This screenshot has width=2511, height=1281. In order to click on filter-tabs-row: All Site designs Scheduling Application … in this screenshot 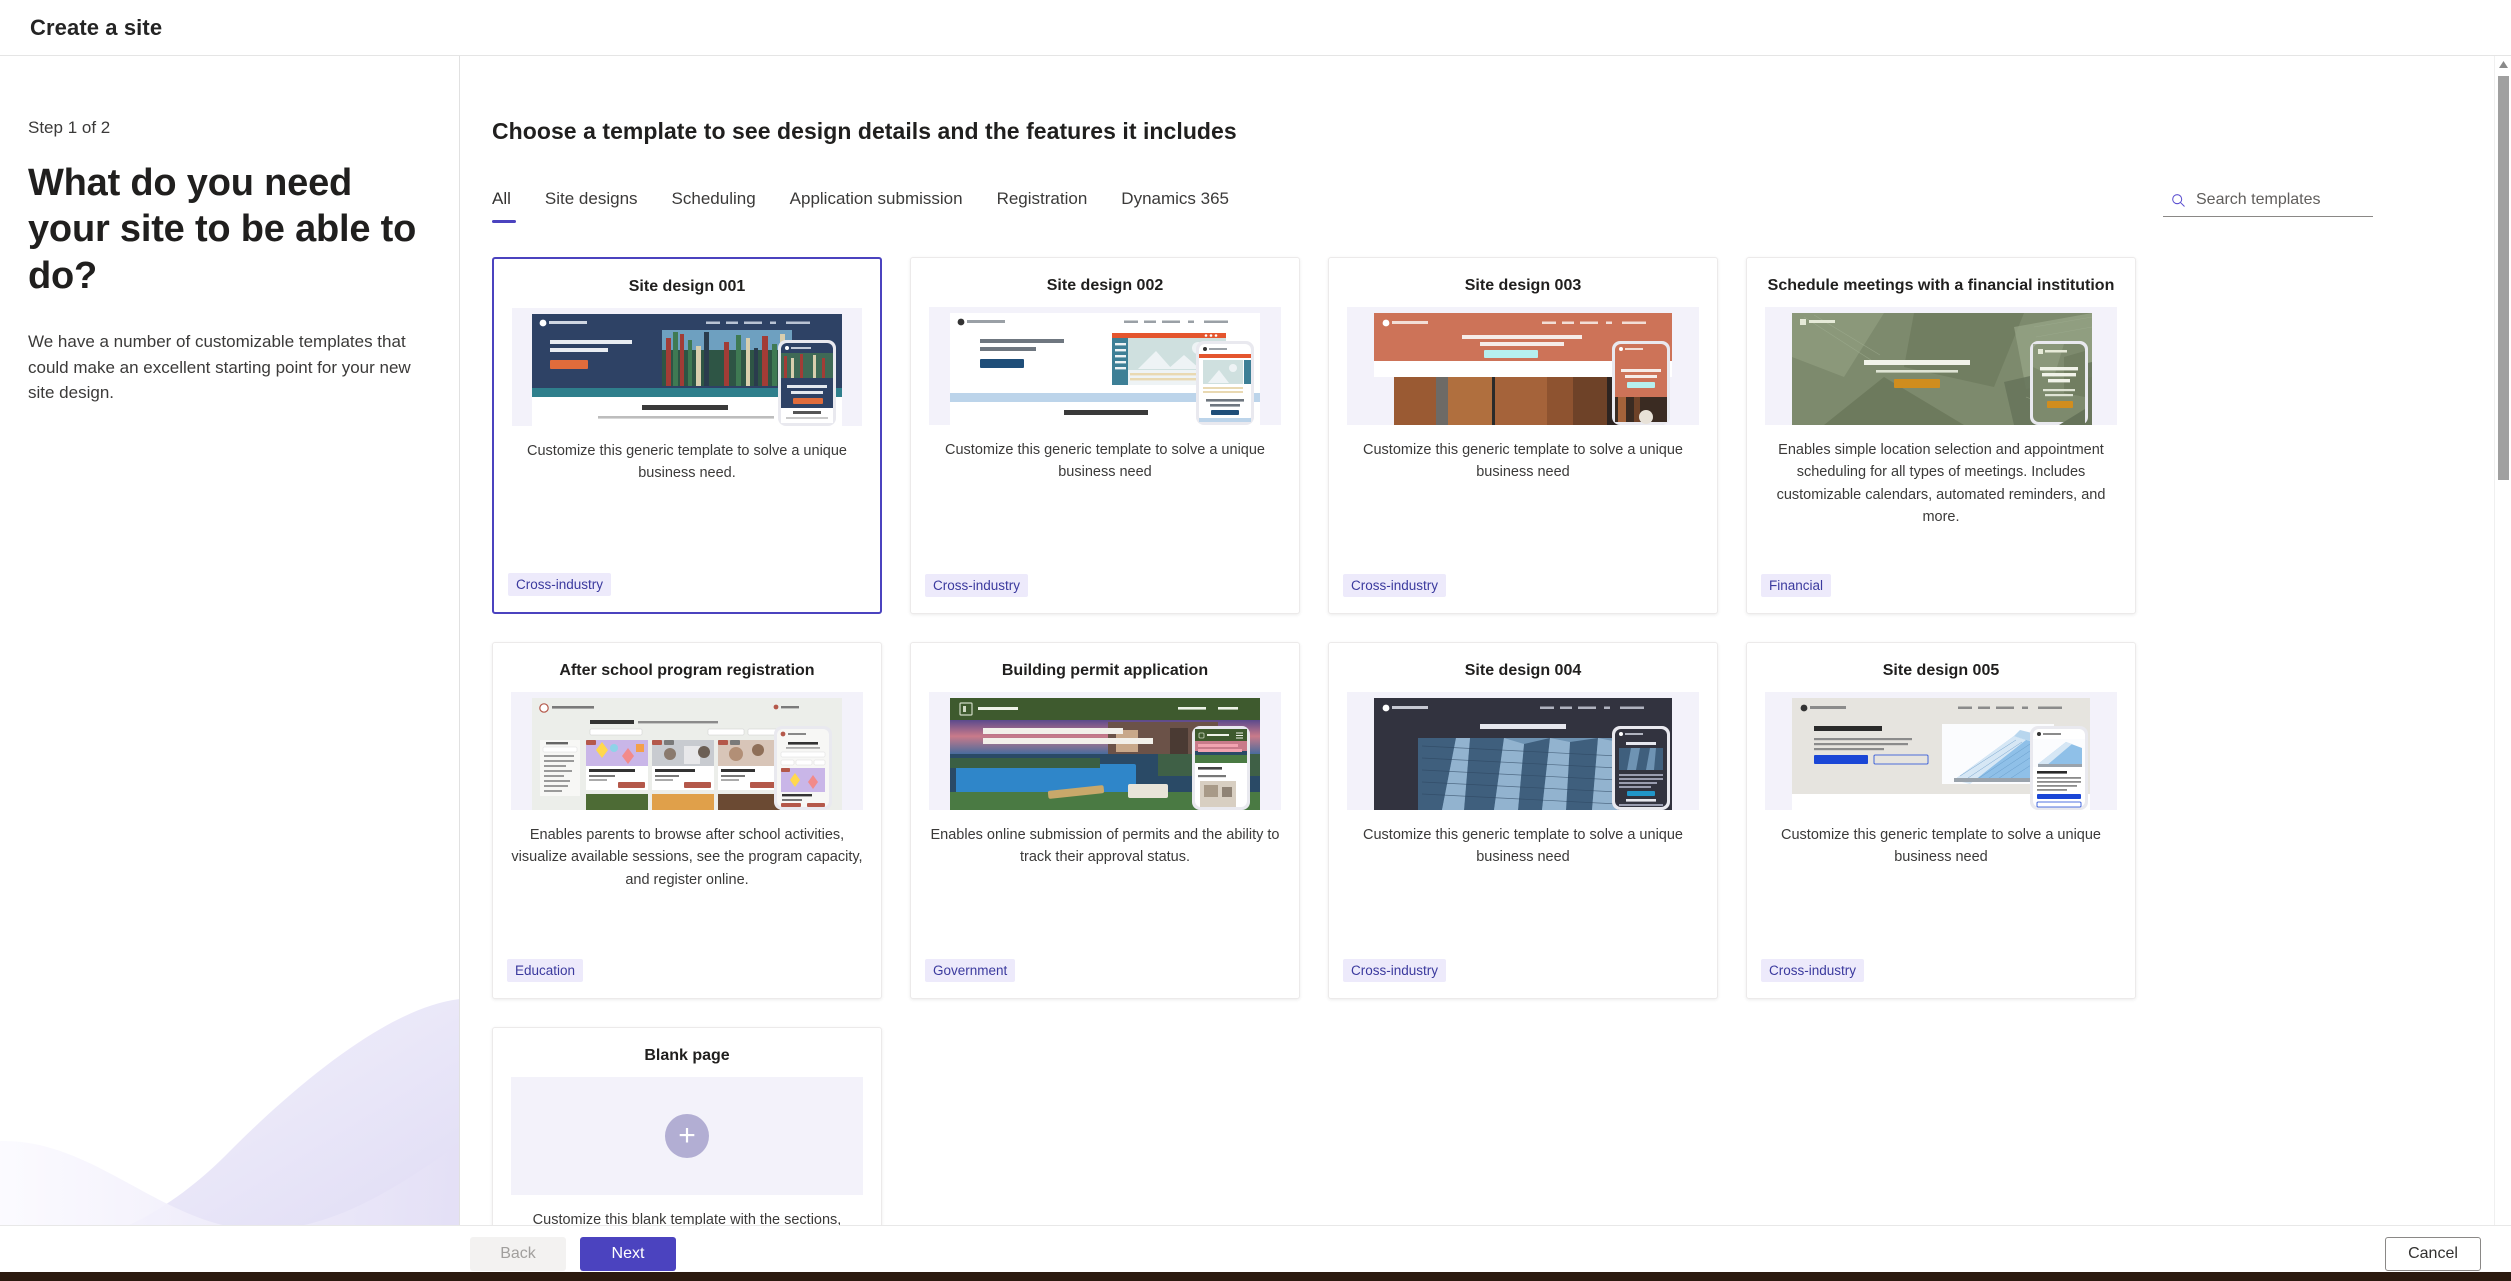, I will do `click(1501, 206)`.